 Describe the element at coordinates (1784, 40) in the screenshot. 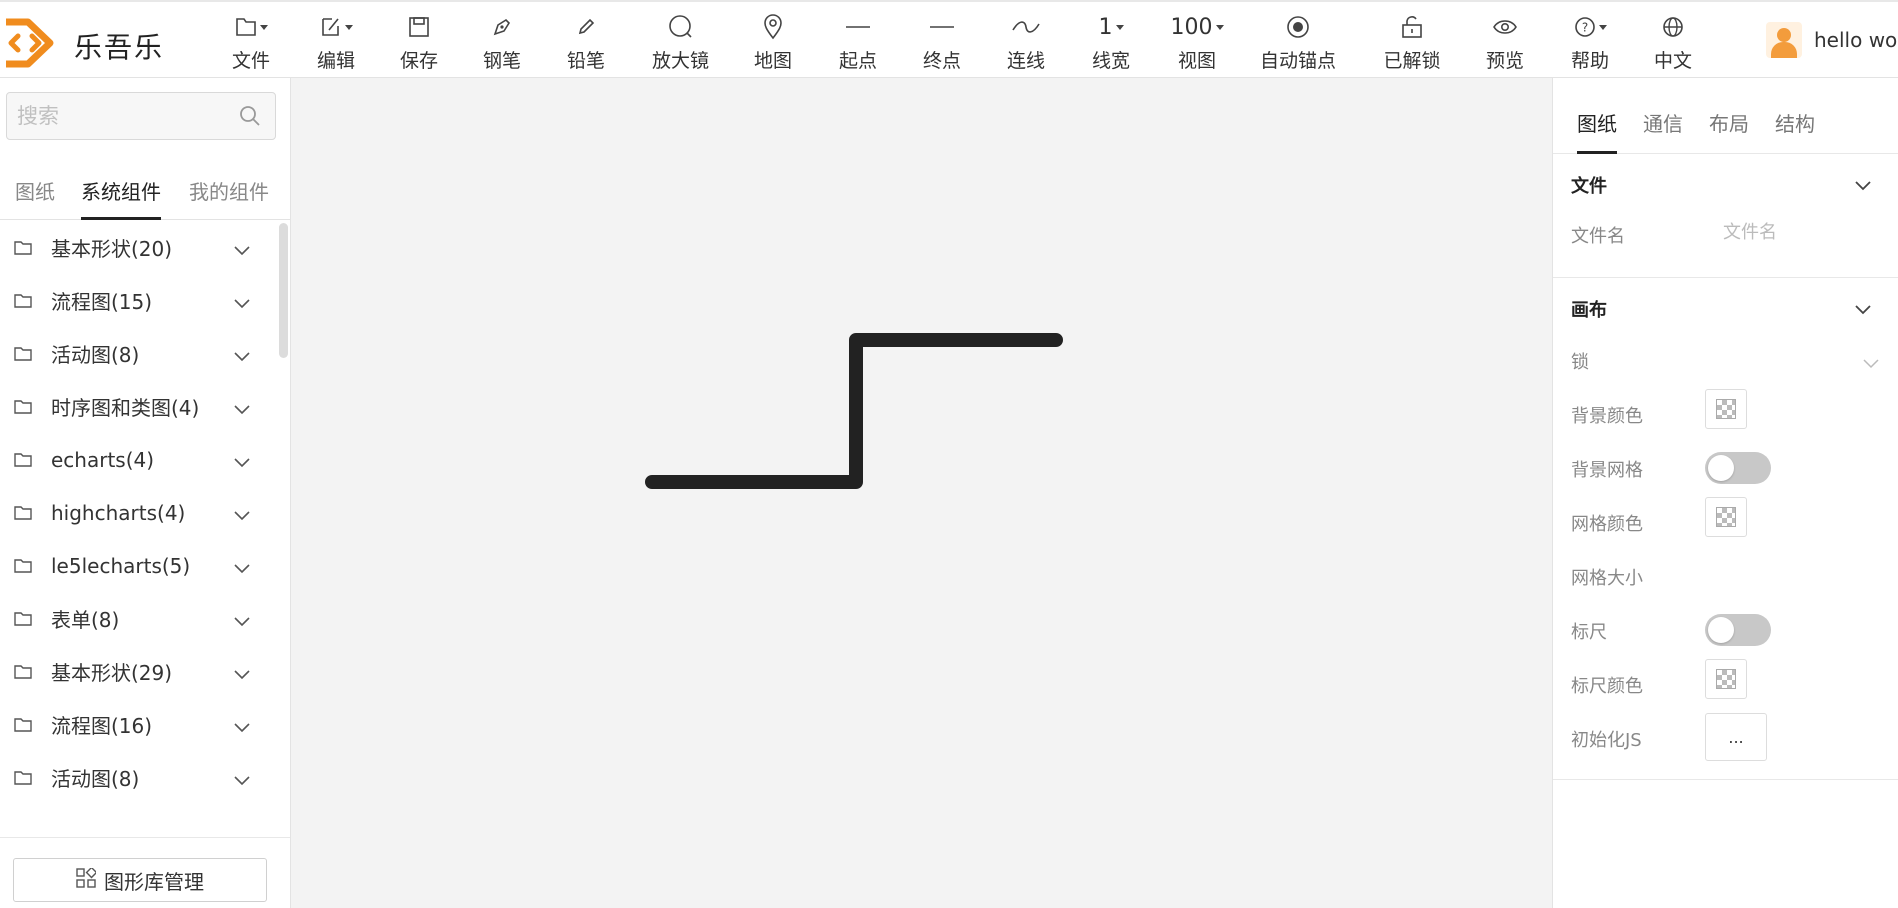

I see `avatar` at that location.